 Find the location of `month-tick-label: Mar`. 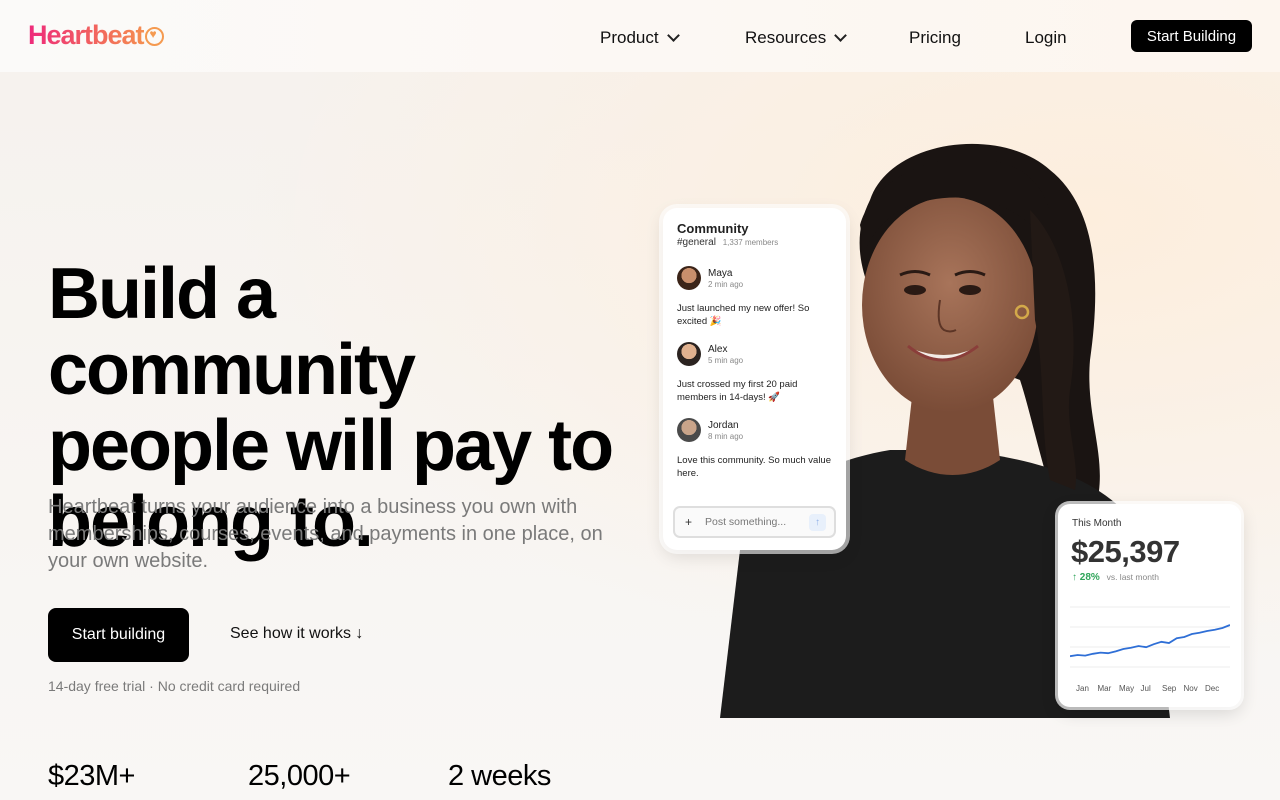

month-tick-label: Mar is located at coordinates (1104, 688).